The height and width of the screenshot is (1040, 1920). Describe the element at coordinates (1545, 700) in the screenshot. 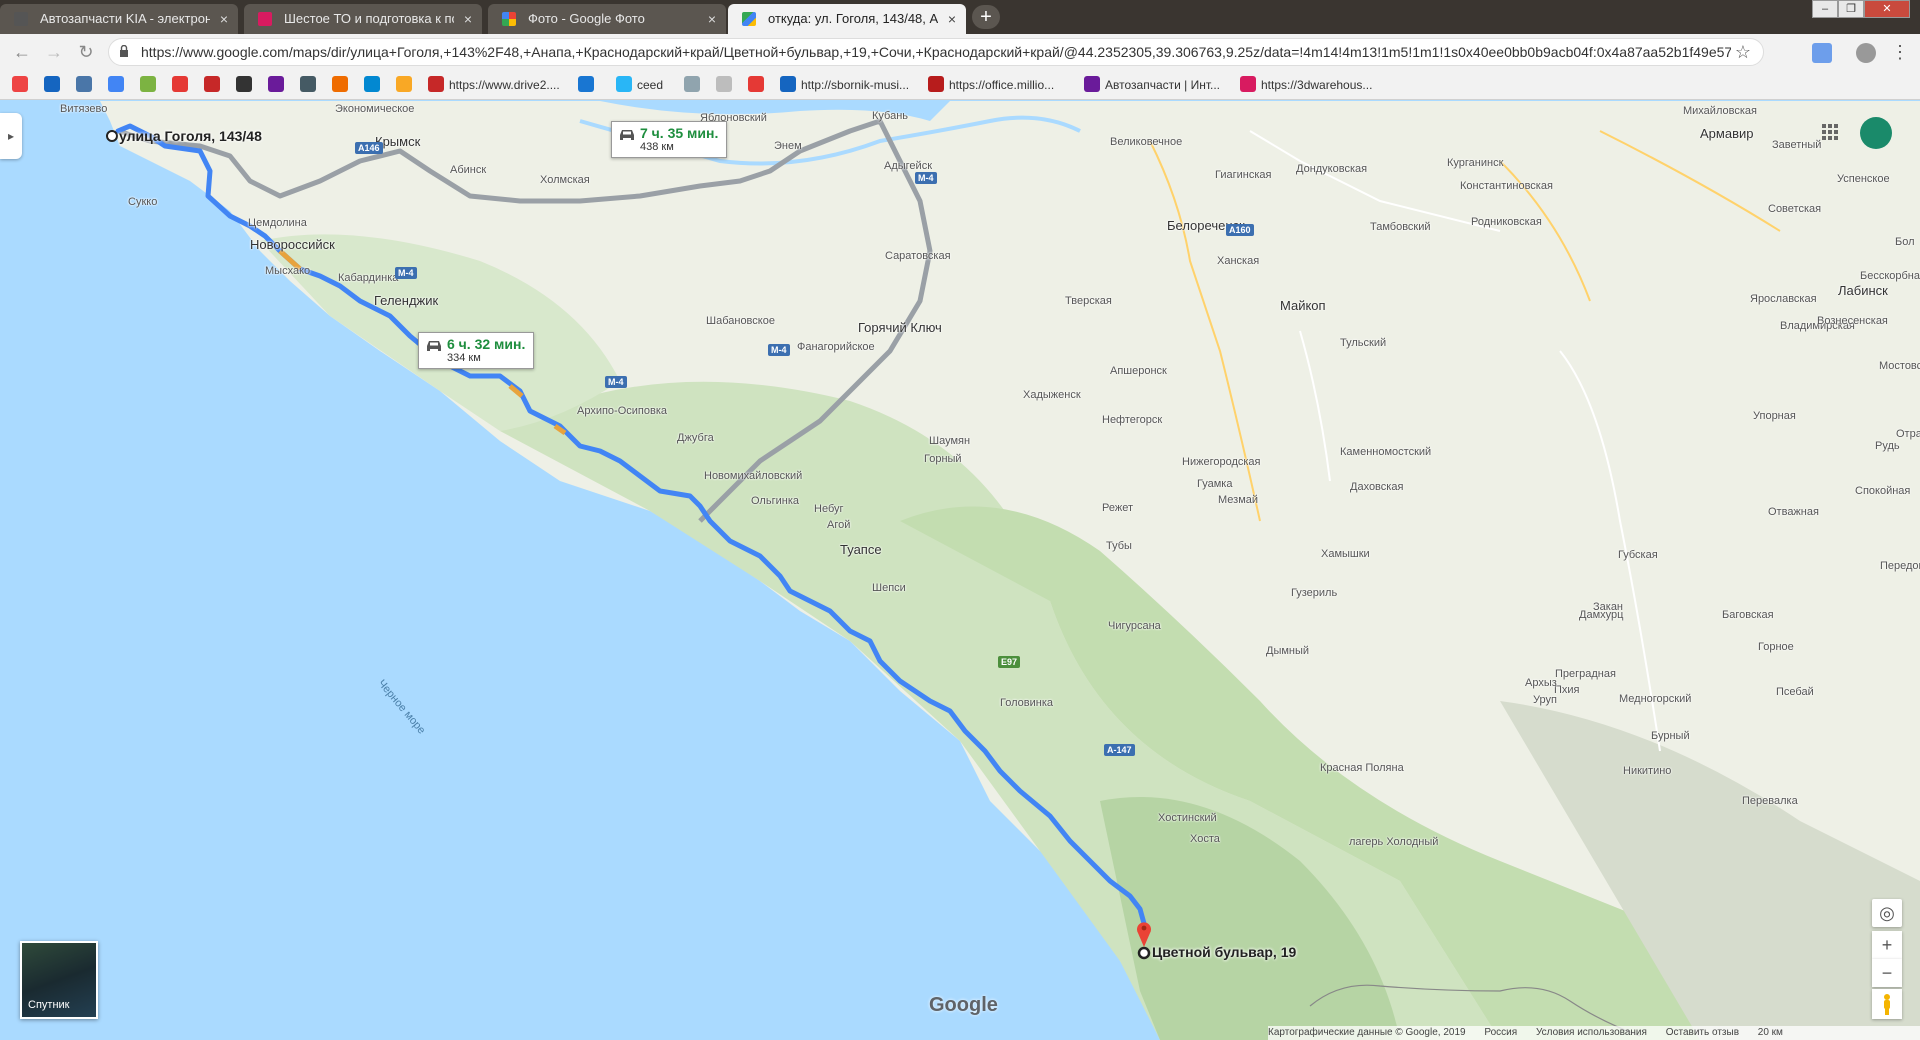

I see `place-label: Уруп` at that location.